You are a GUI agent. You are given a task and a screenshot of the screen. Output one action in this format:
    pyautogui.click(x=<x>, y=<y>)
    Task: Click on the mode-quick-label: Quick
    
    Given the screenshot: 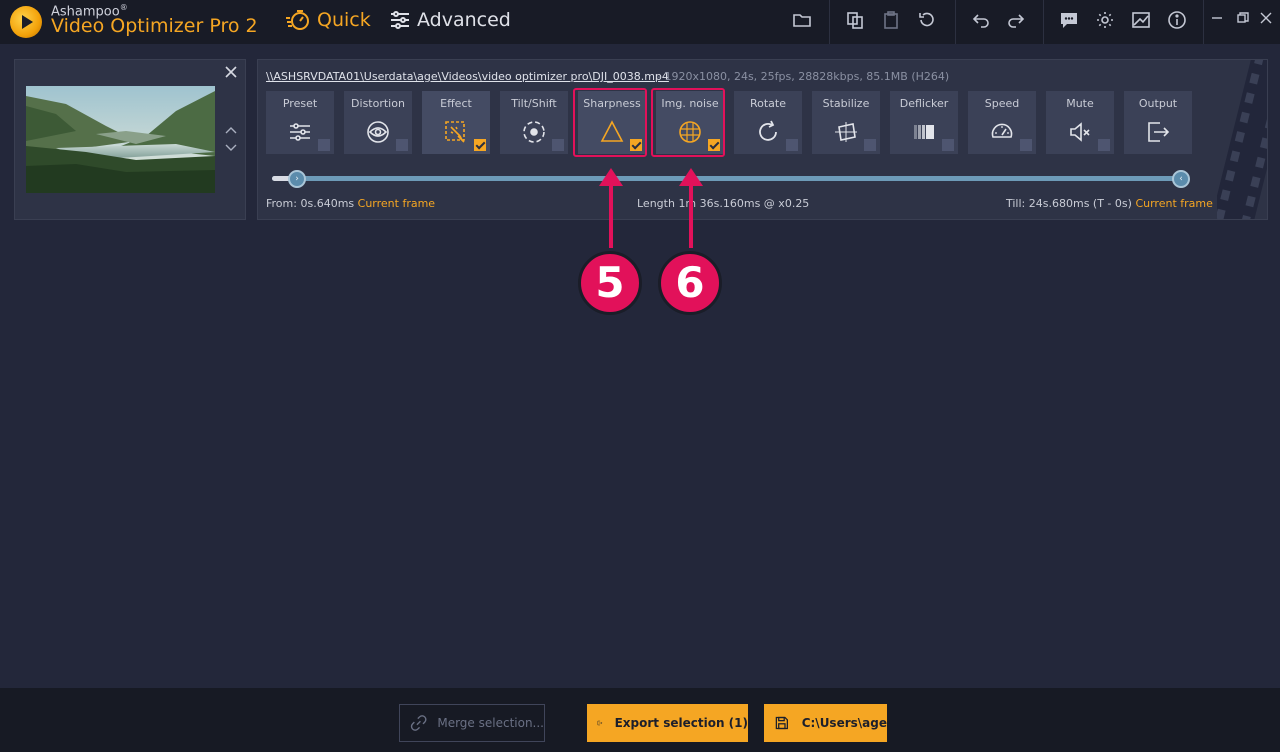 What is the action you would take?
    pyautogui.click(x=344, y=20)
    